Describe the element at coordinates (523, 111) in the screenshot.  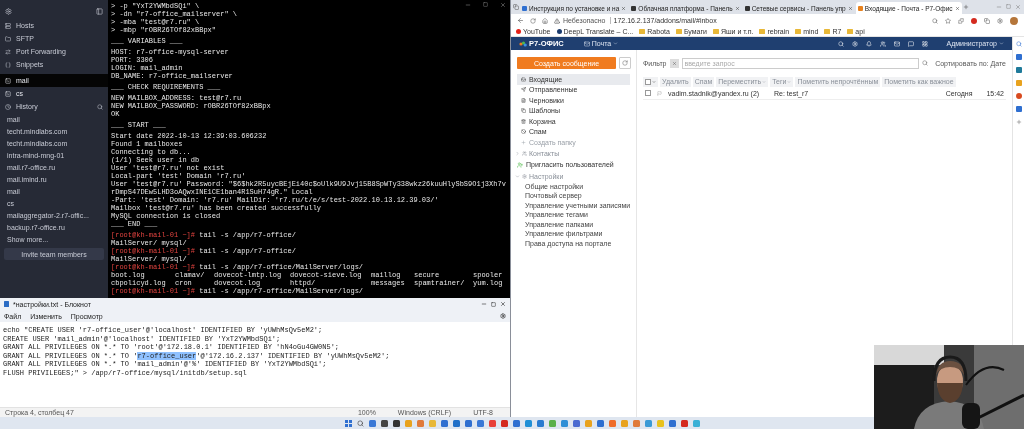
I see `copy-icon` at that location.